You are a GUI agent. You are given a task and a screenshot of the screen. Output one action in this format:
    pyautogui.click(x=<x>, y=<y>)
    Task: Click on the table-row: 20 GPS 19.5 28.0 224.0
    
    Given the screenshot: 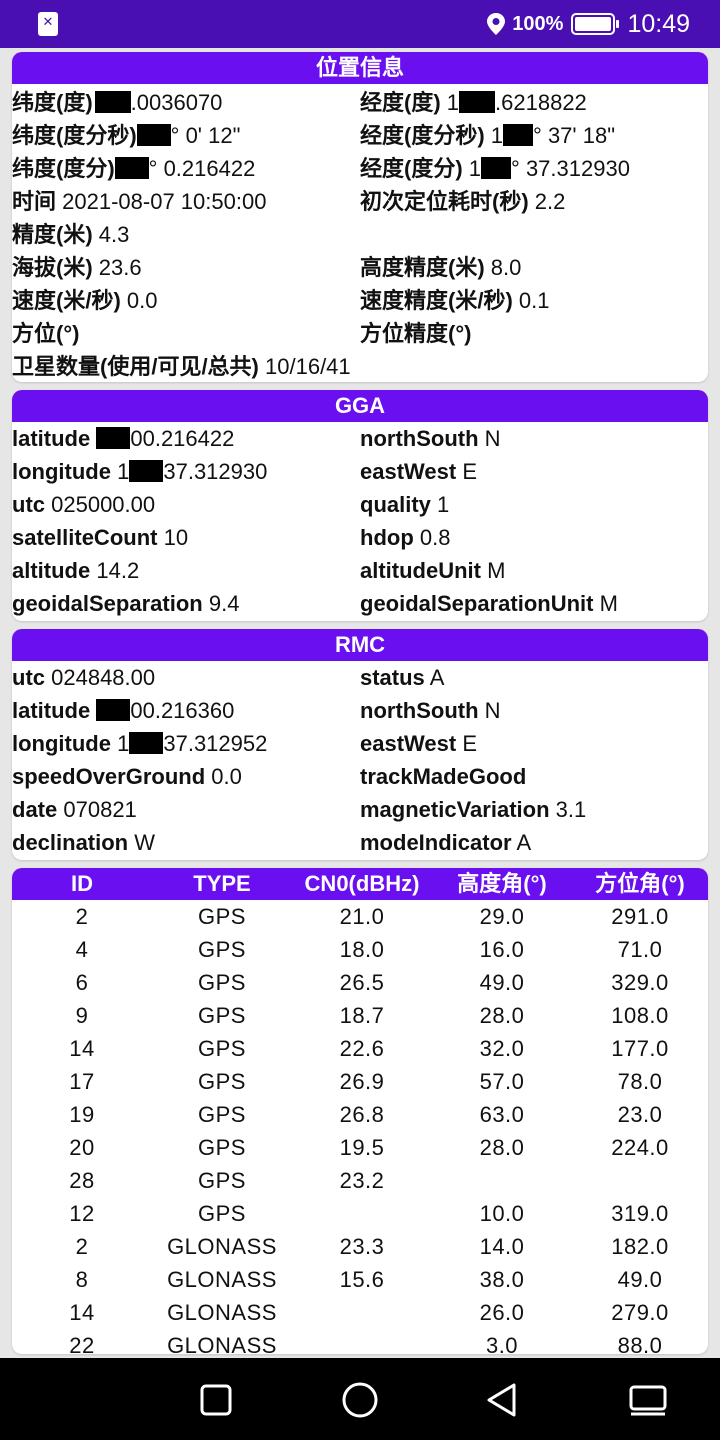 What is the action you would take?
    pyautogui.click(x=360, y=1147)
    